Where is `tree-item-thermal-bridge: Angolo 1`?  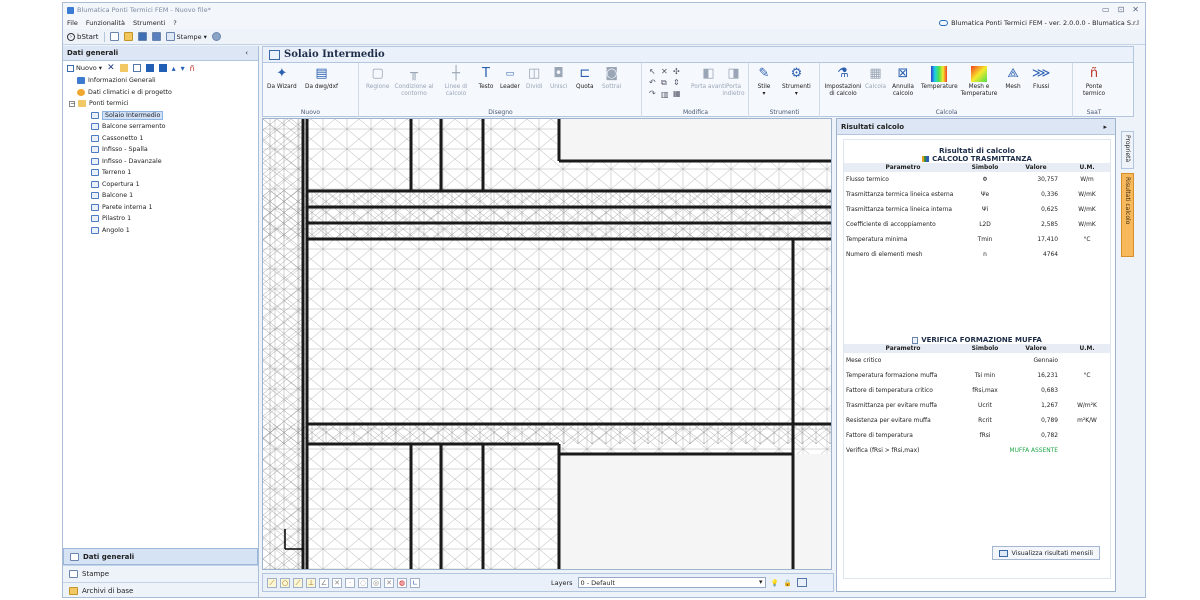 tree-item-thermal-bridge: Angolo 1 is located at coordinates (163, 231).